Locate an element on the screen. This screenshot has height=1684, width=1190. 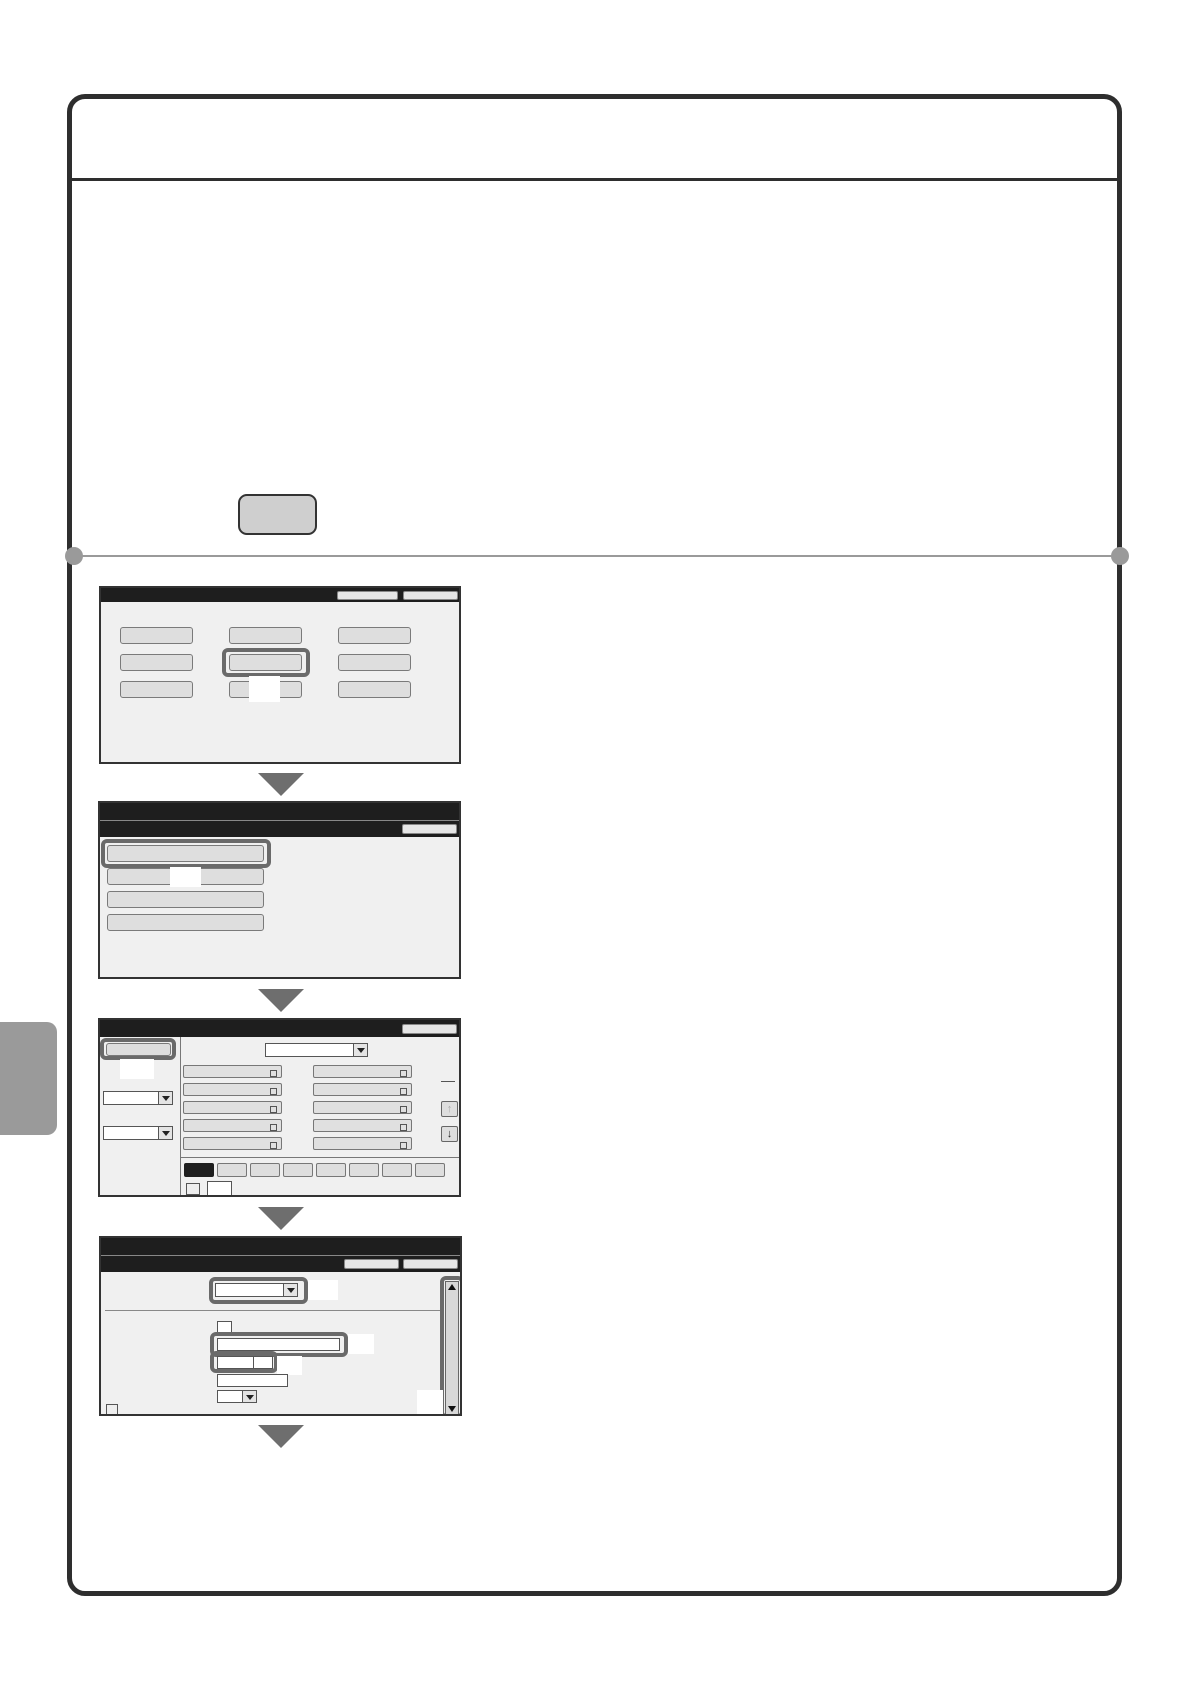
address-book-icon is located at coordinates (193, 1189).